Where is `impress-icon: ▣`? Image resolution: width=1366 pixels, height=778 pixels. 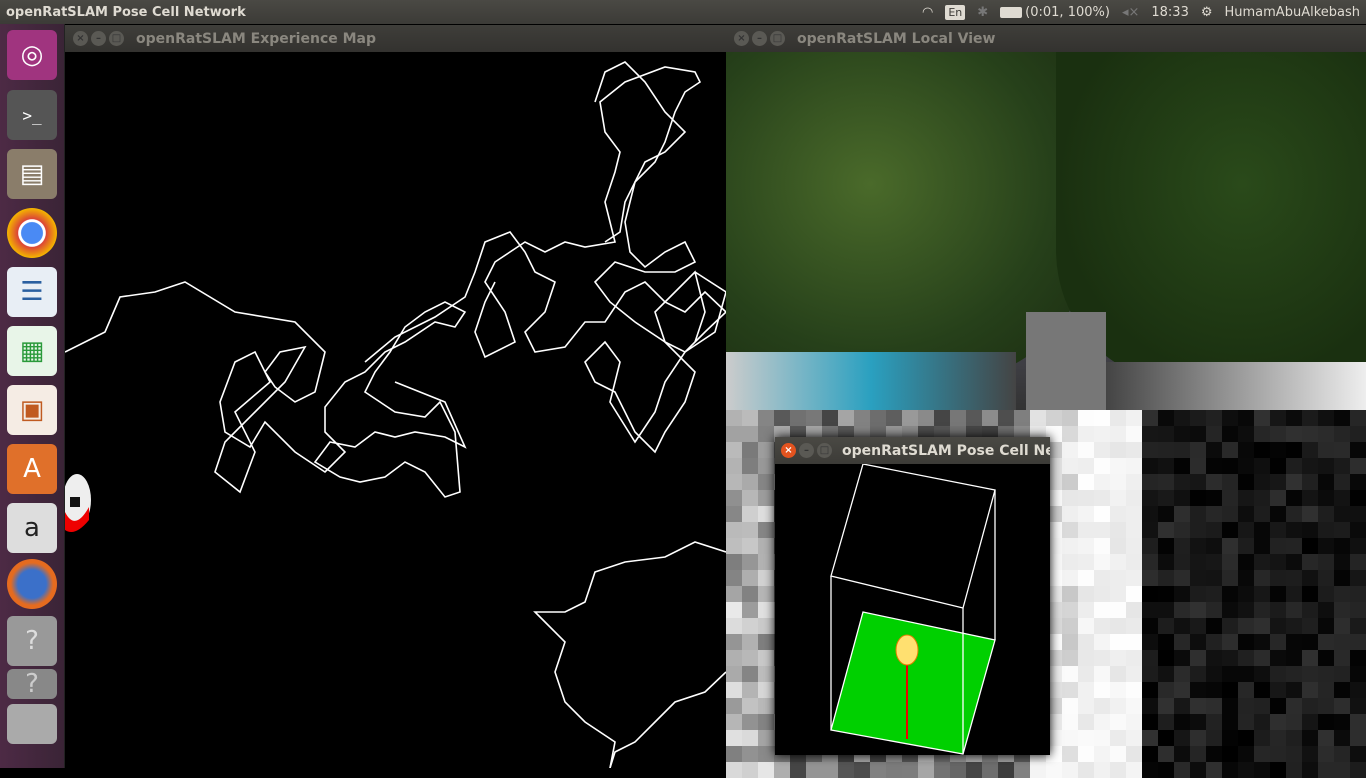
impress-icon: ▣ is located at coordinates (32, 410).